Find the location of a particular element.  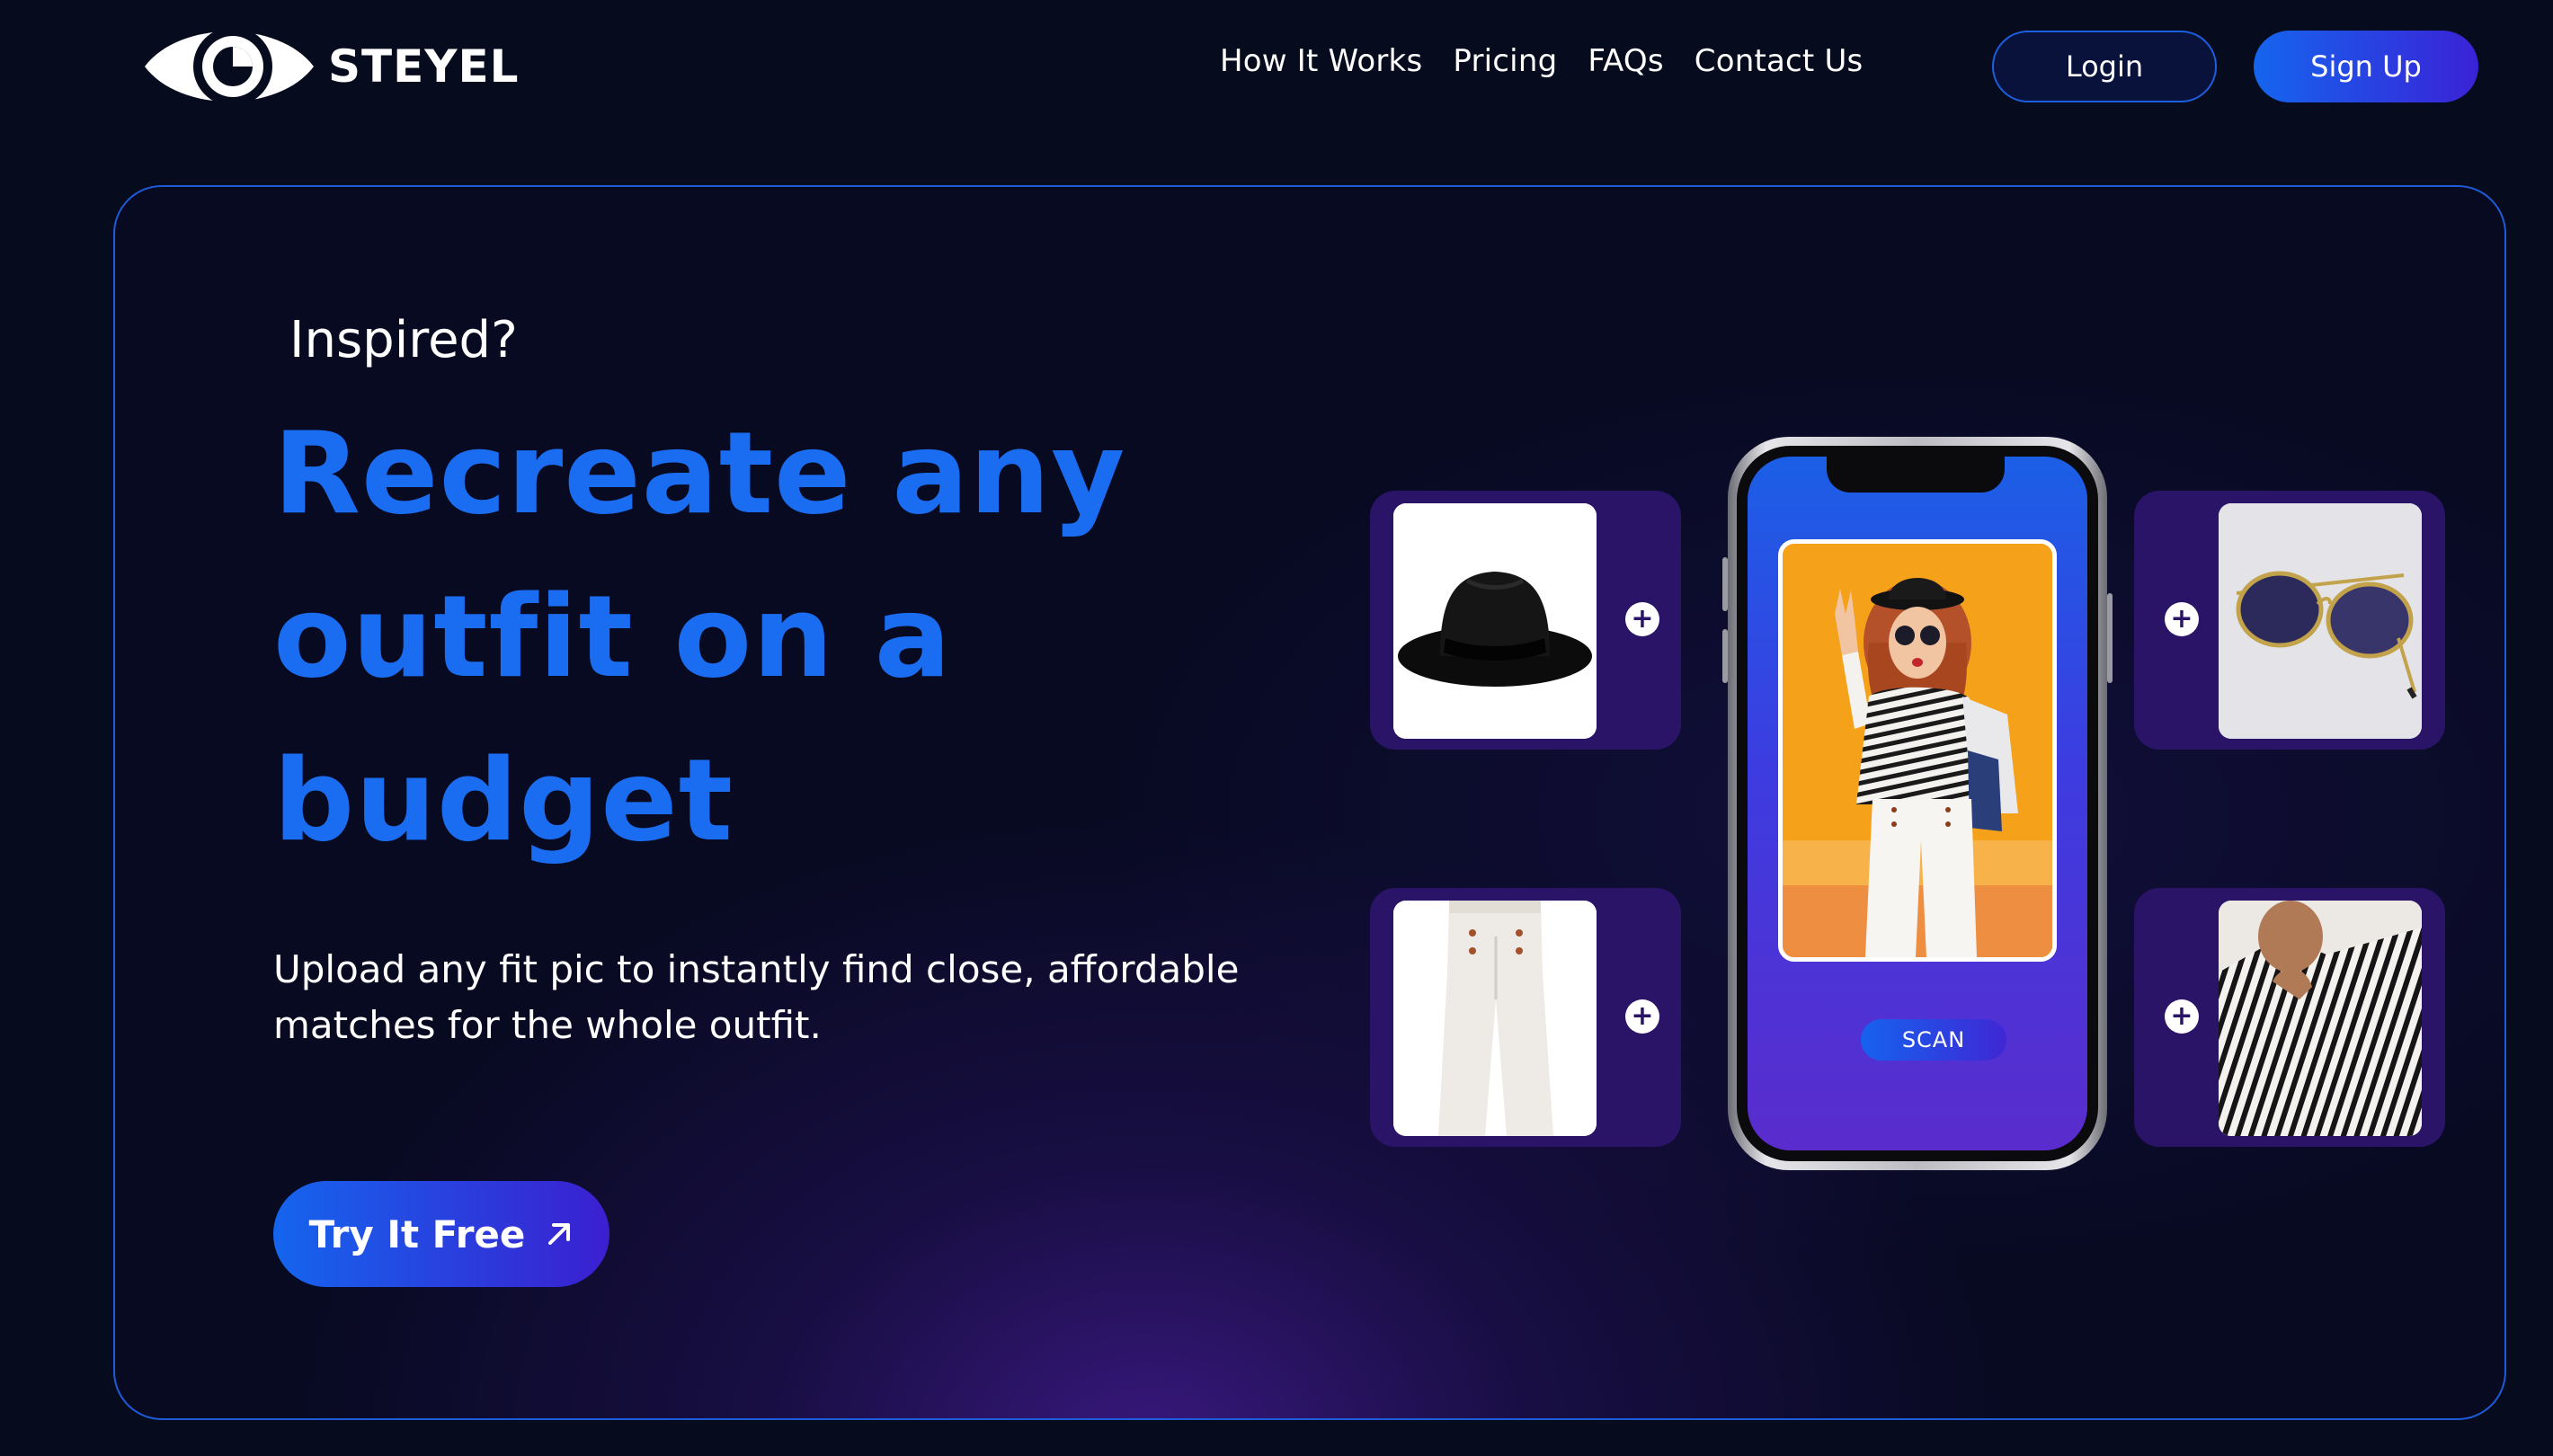

add-shirt-plus-icon: + is located at coordinates (2182, 1017).